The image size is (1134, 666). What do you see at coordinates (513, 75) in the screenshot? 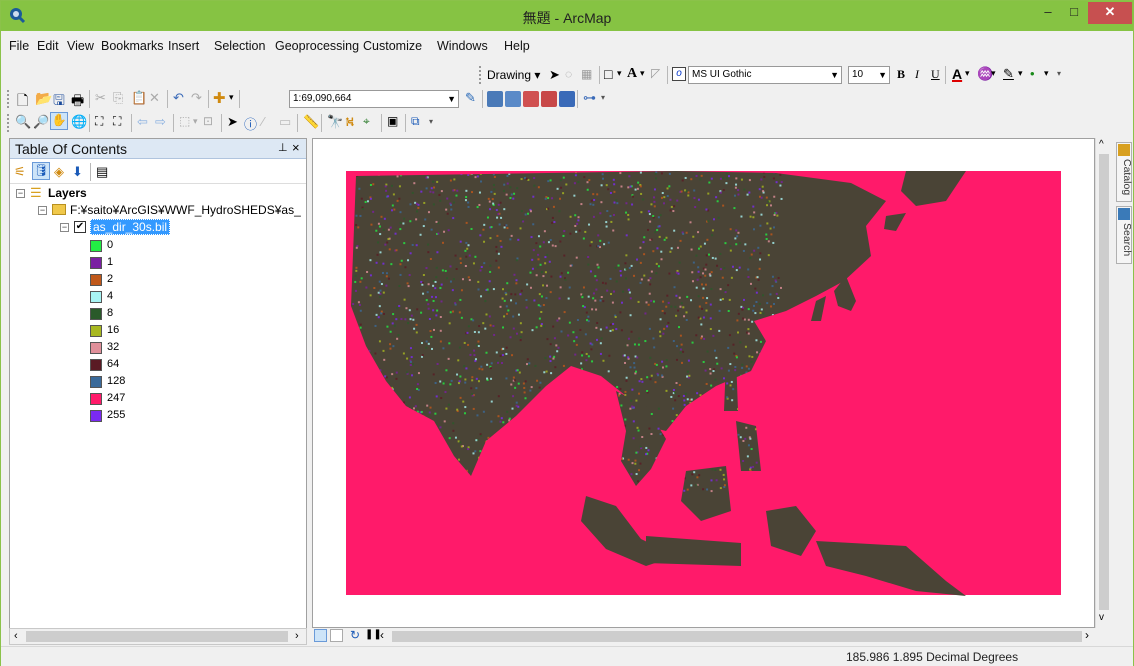
I see `drawing-menu: Drawing ▾` at bounding box center [513, 75].